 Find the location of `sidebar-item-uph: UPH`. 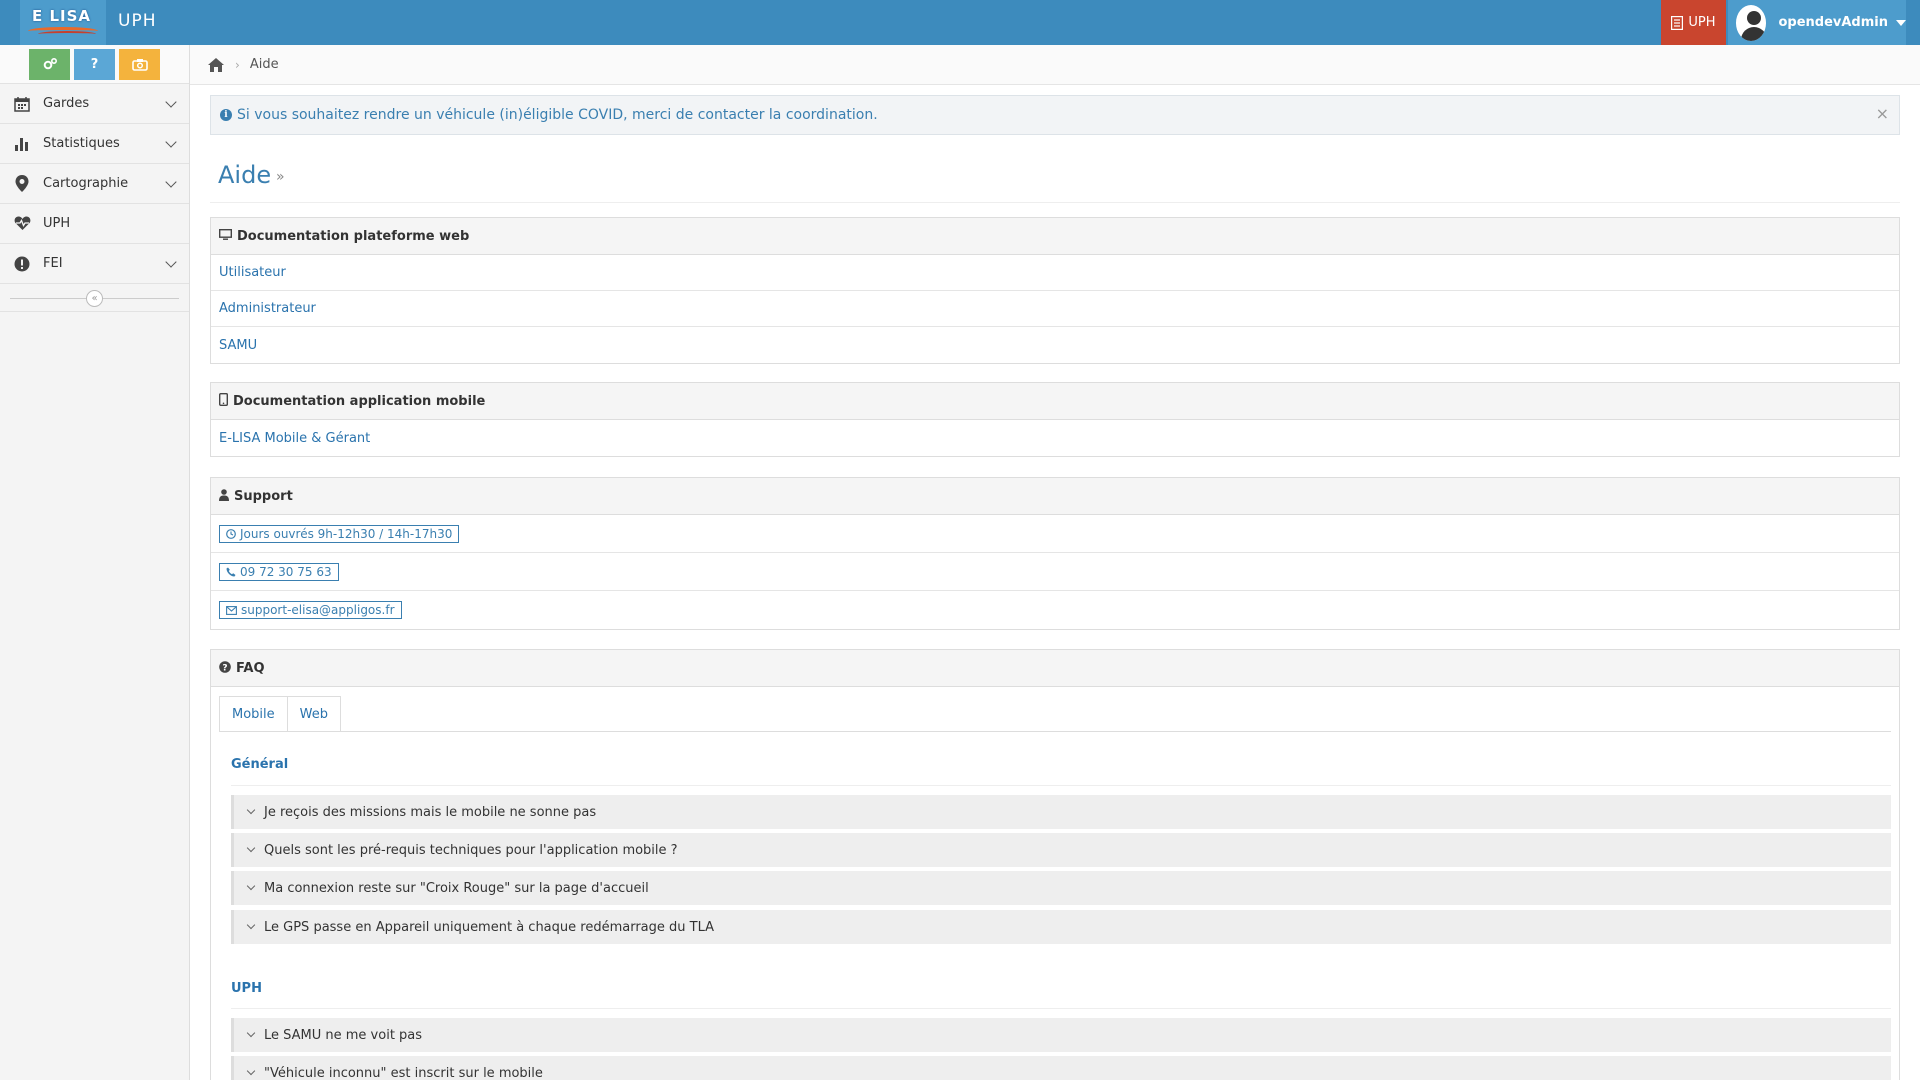

sidebar-item-uph: UPH is located at coordinates (94, 224).